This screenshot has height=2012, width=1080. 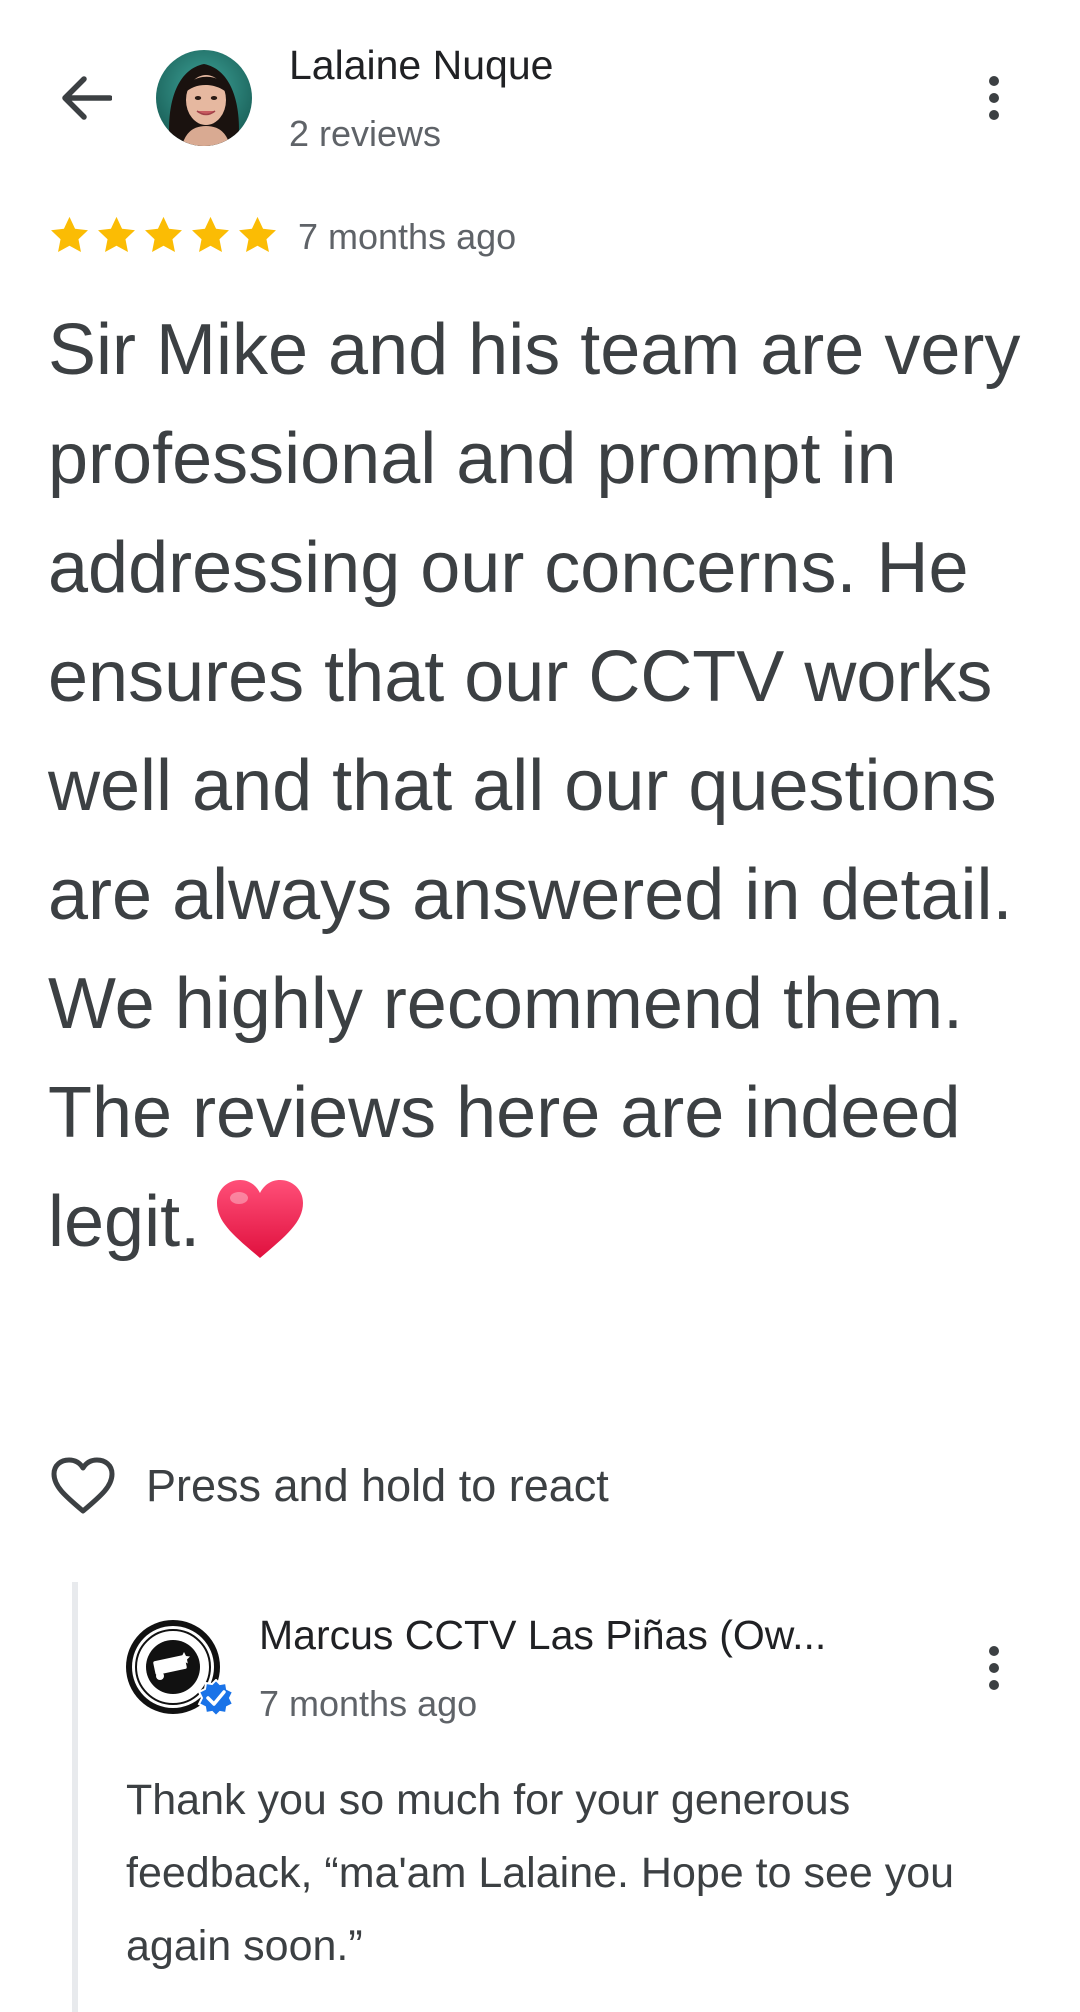 What do you see at coordinates (216, 1698) in the screenshot?
I see `verified-check-icon` at bounding box center [216, 1698].